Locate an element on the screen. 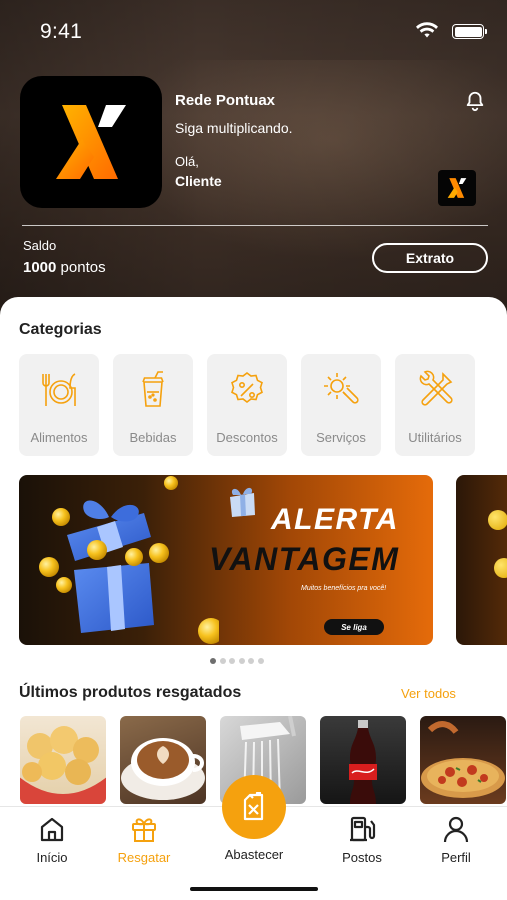 This screenshot has height=900, width=507. product-pizza is located at coordinates (463, 760).